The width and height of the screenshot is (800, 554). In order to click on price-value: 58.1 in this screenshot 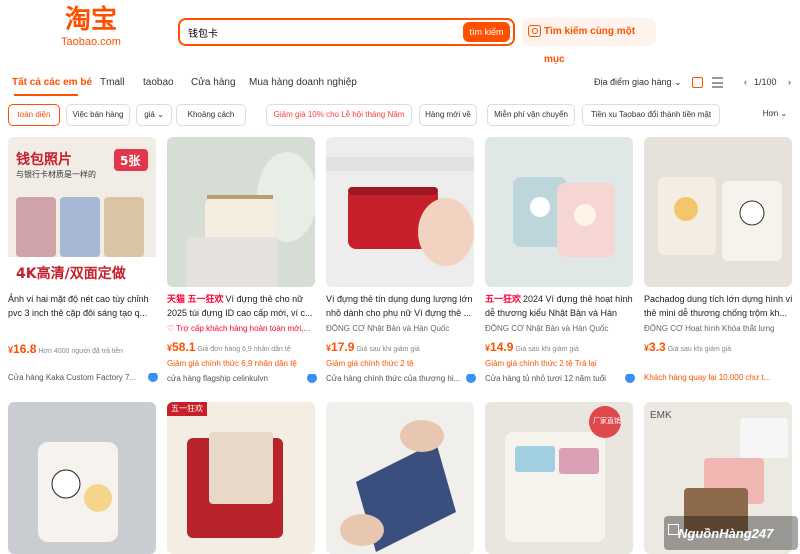, I will do `click(184, 347)`.